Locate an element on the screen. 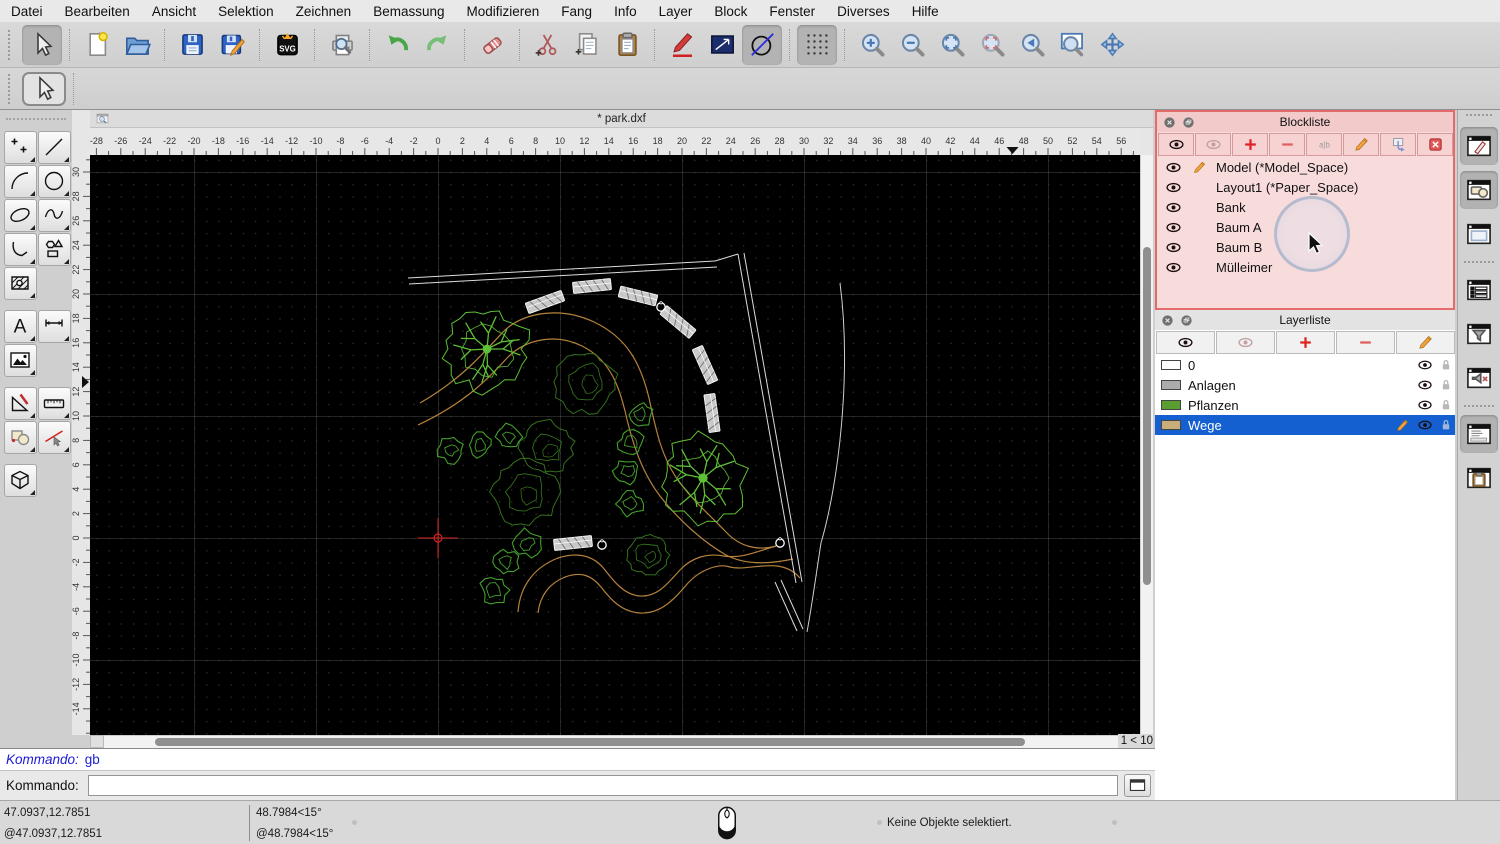  horizontal-scrollbar-thumb is located at coordinates (590, 742).